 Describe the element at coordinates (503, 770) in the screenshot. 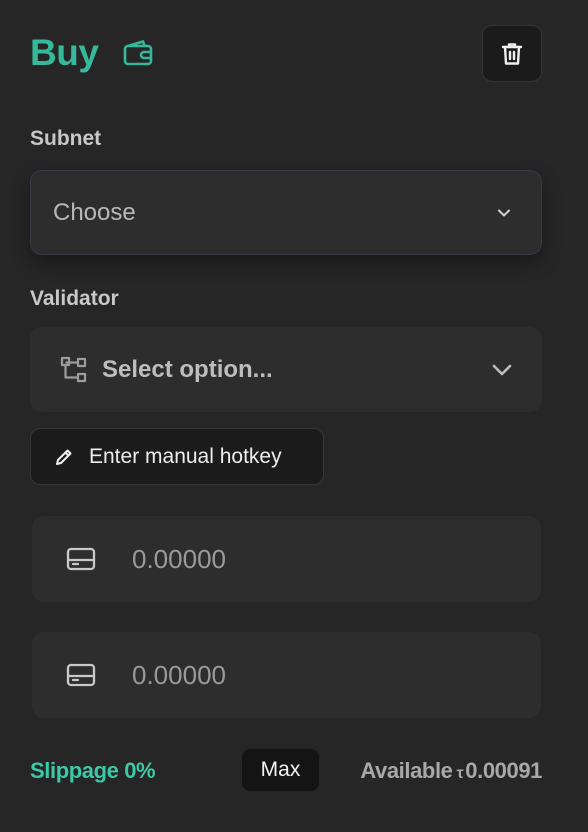

I see `available-value: 0.00091` at that location.